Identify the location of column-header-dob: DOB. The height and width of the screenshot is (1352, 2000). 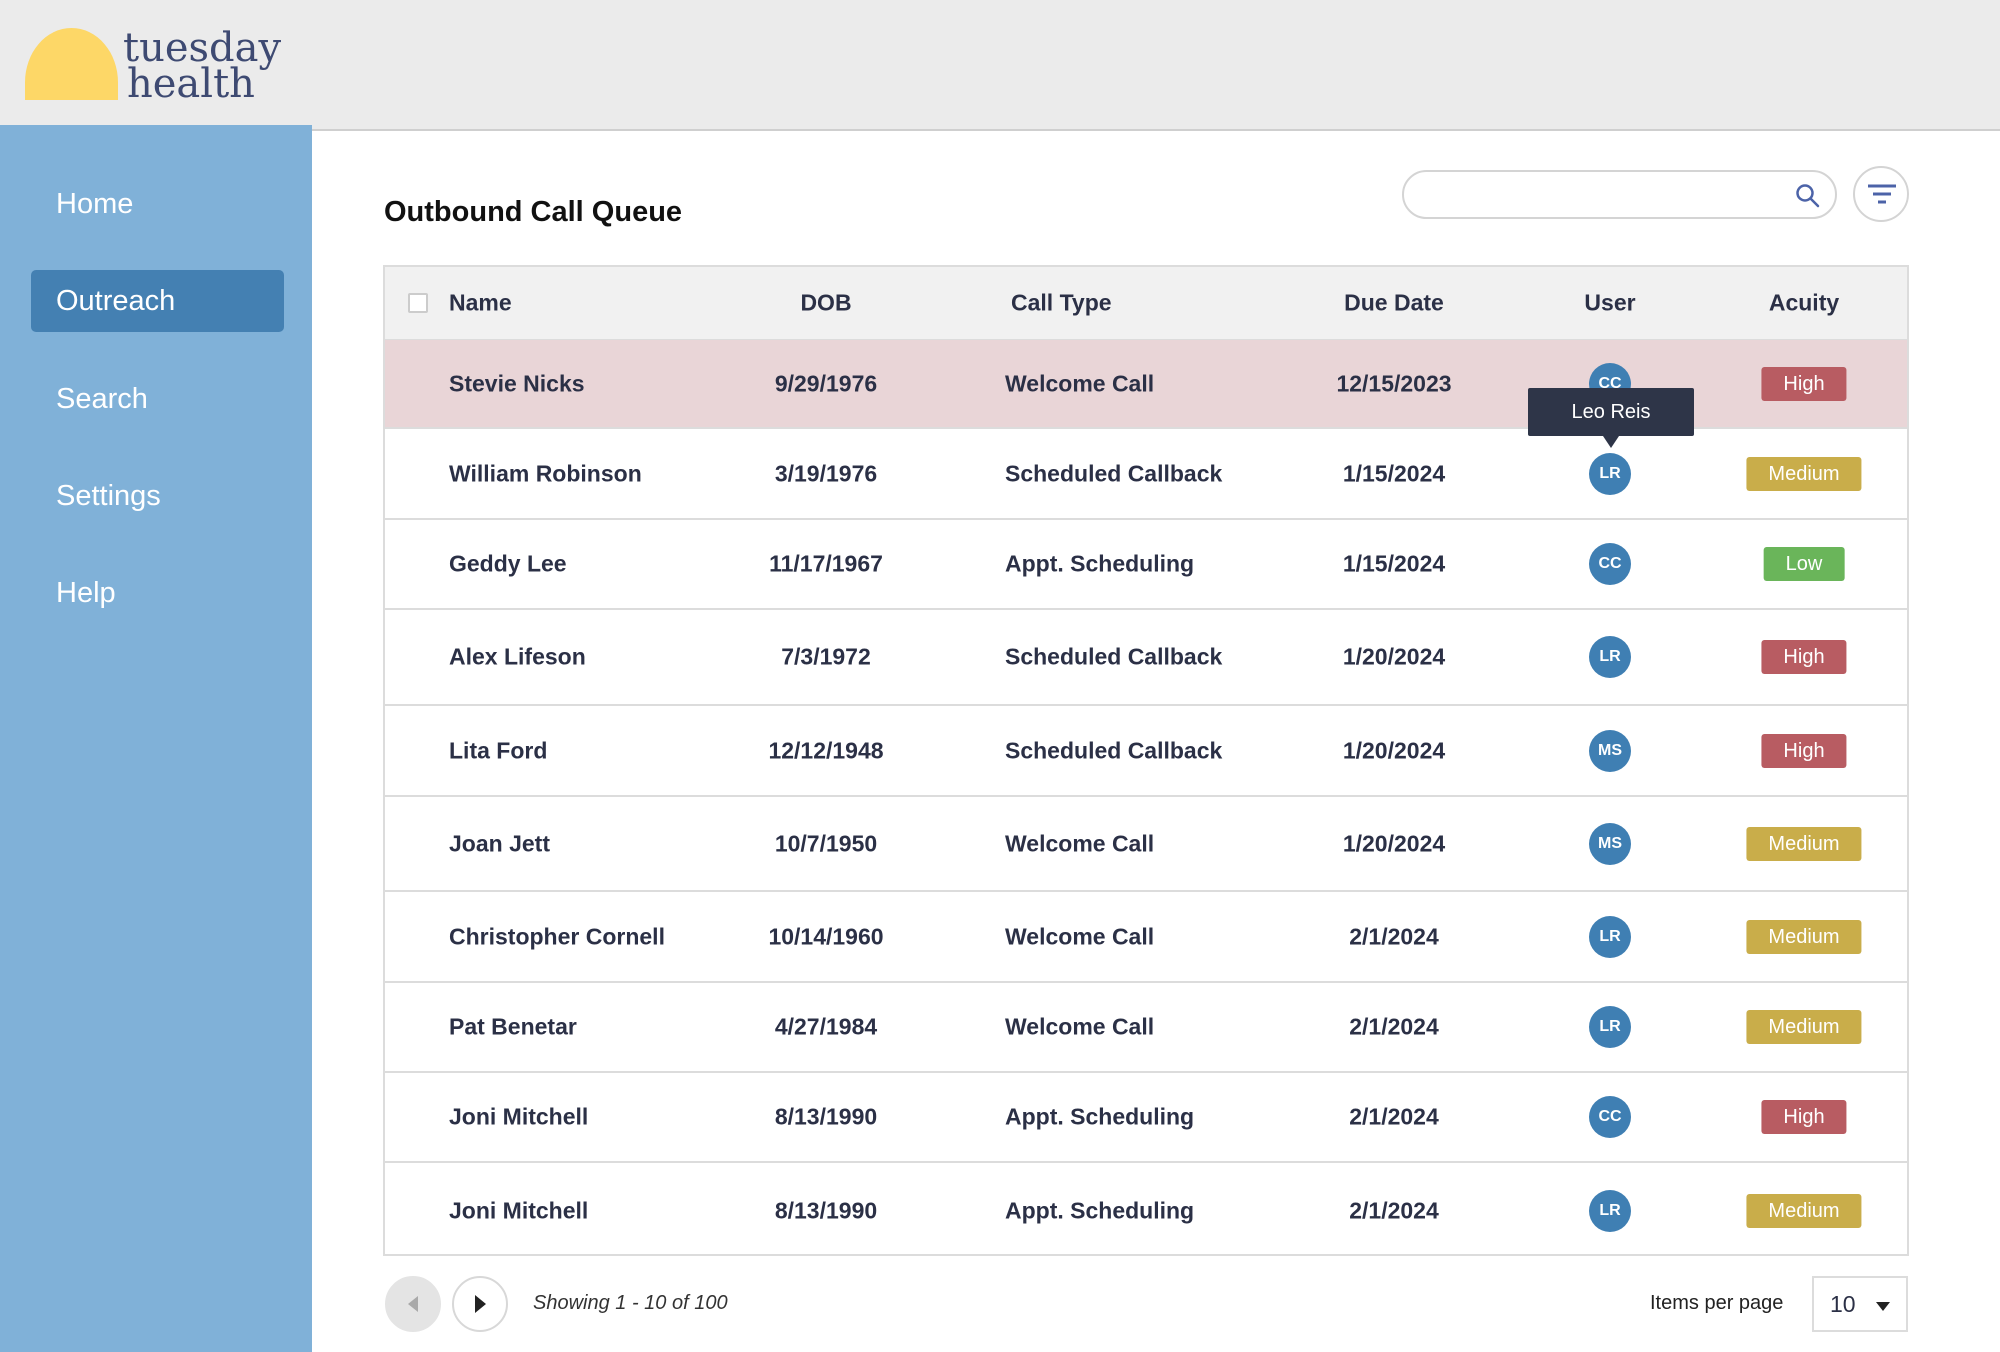
(825, 303).